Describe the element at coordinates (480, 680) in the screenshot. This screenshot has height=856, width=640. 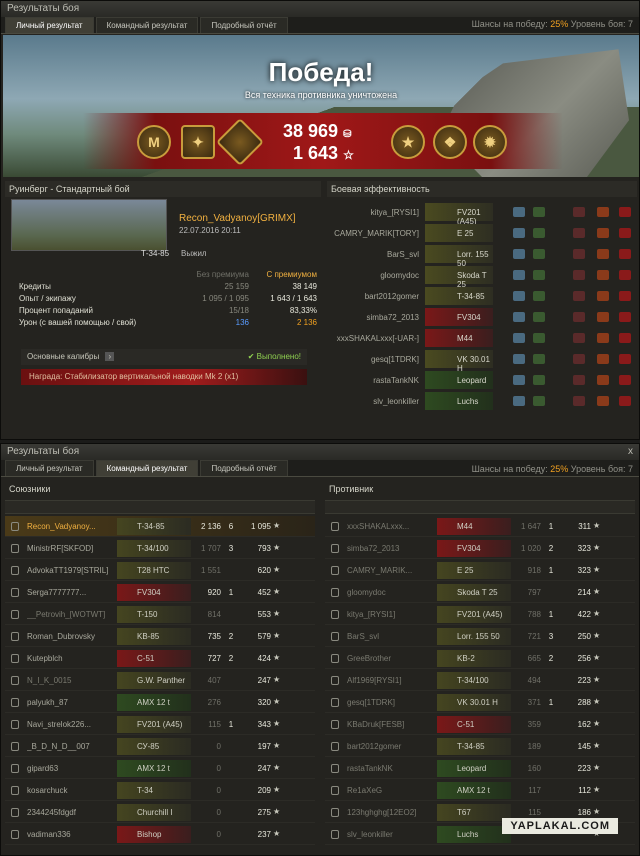
I see `player-row: Alf1969[RYSI1] T-34/100 494 223 ★` at that location.